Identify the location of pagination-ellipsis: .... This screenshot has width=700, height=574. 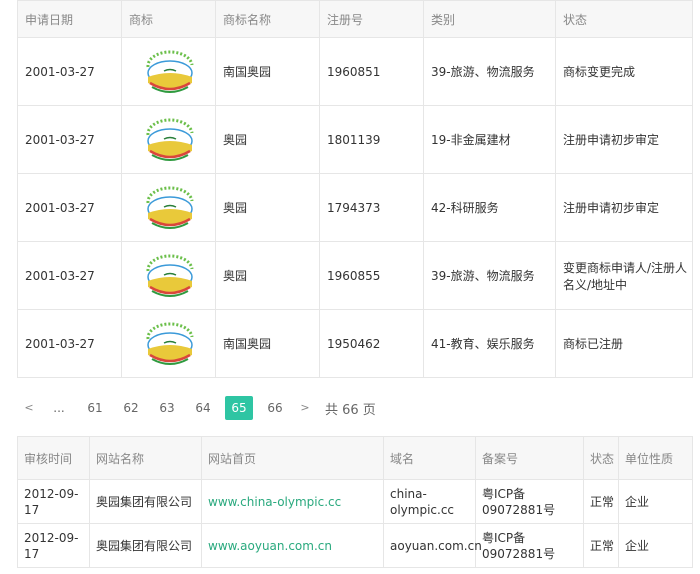
(59, 408).